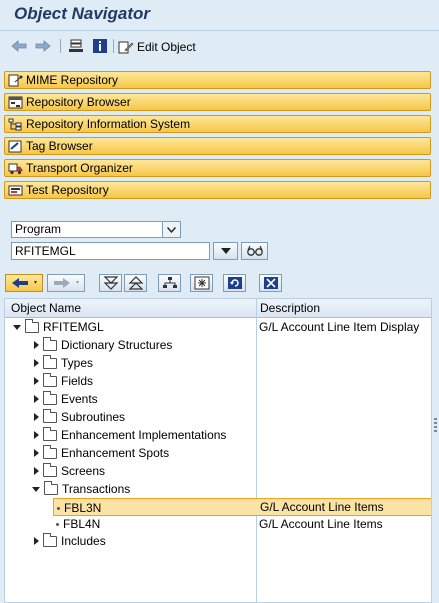 This screenshot has width=439, height=603. I want to click on glasses-icon, so click(254, 250).